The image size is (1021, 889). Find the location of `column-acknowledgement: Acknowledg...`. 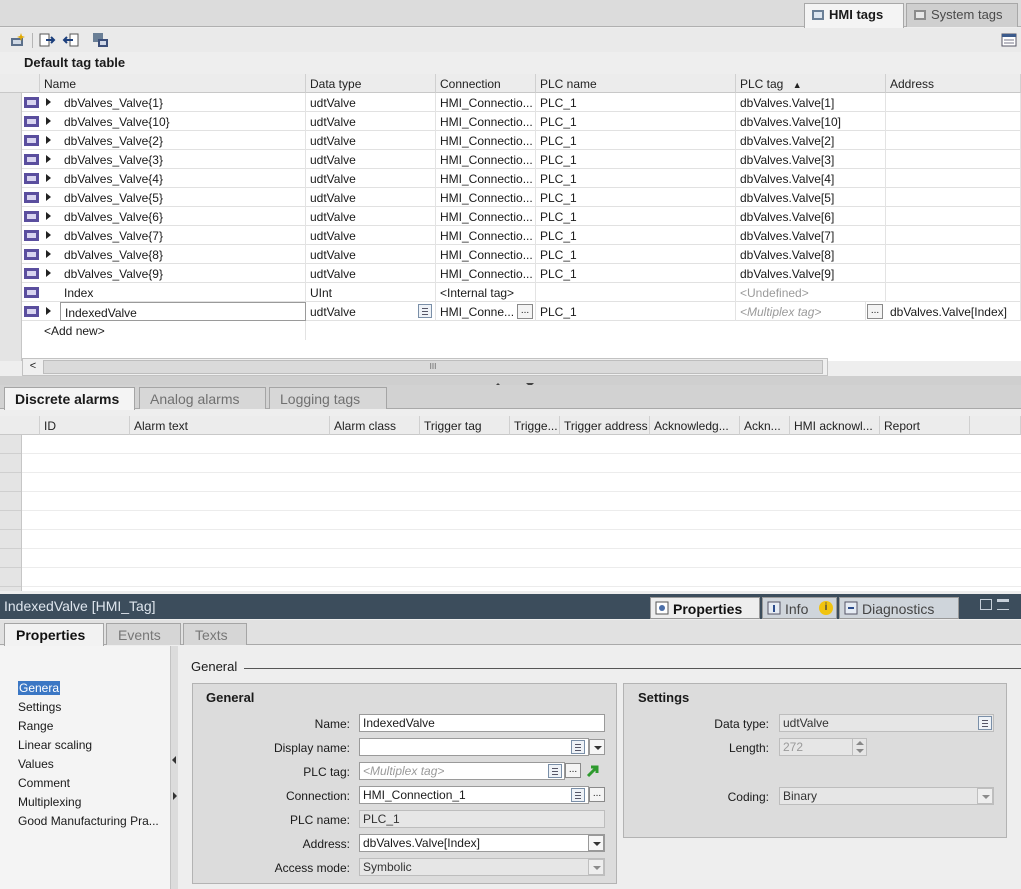

column-acknowledgement: Acknowledg... is located at coordinates (695, 425).